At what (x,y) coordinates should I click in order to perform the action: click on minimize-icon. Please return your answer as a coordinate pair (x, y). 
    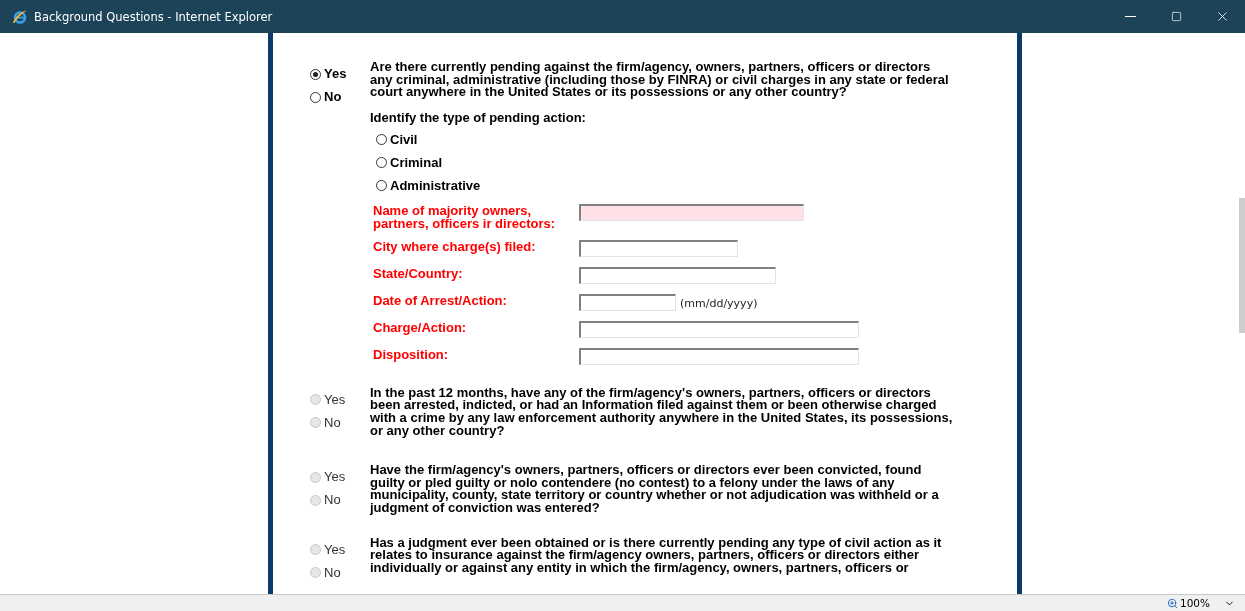
    Looking at the image, I should click on (1130, 16).